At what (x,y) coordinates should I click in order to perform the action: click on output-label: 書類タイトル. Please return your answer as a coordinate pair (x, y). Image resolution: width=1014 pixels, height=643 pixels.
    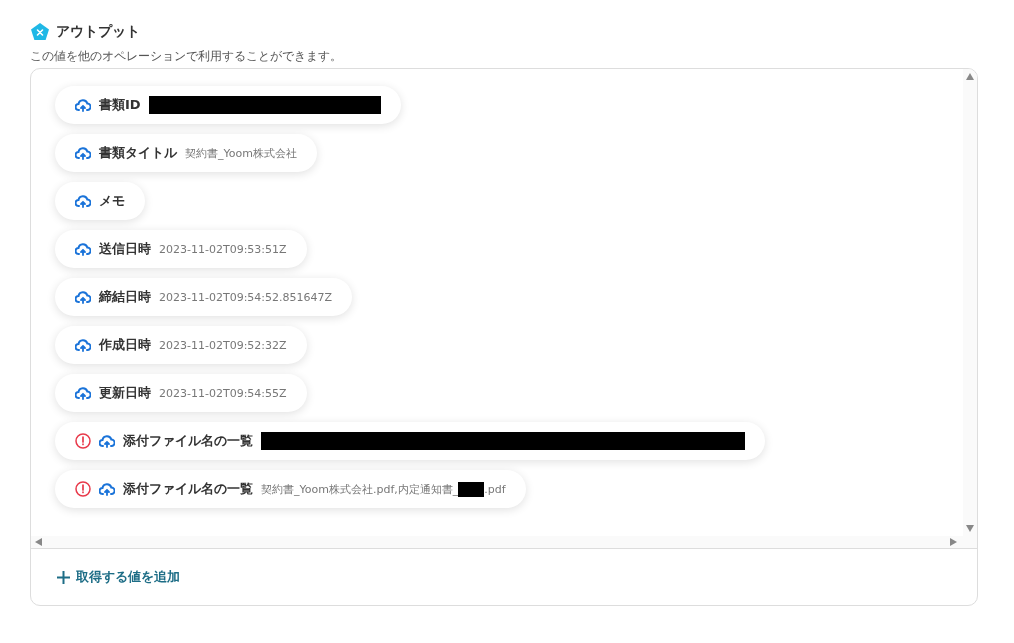
    Looking at the image, I should click on (138, 153).